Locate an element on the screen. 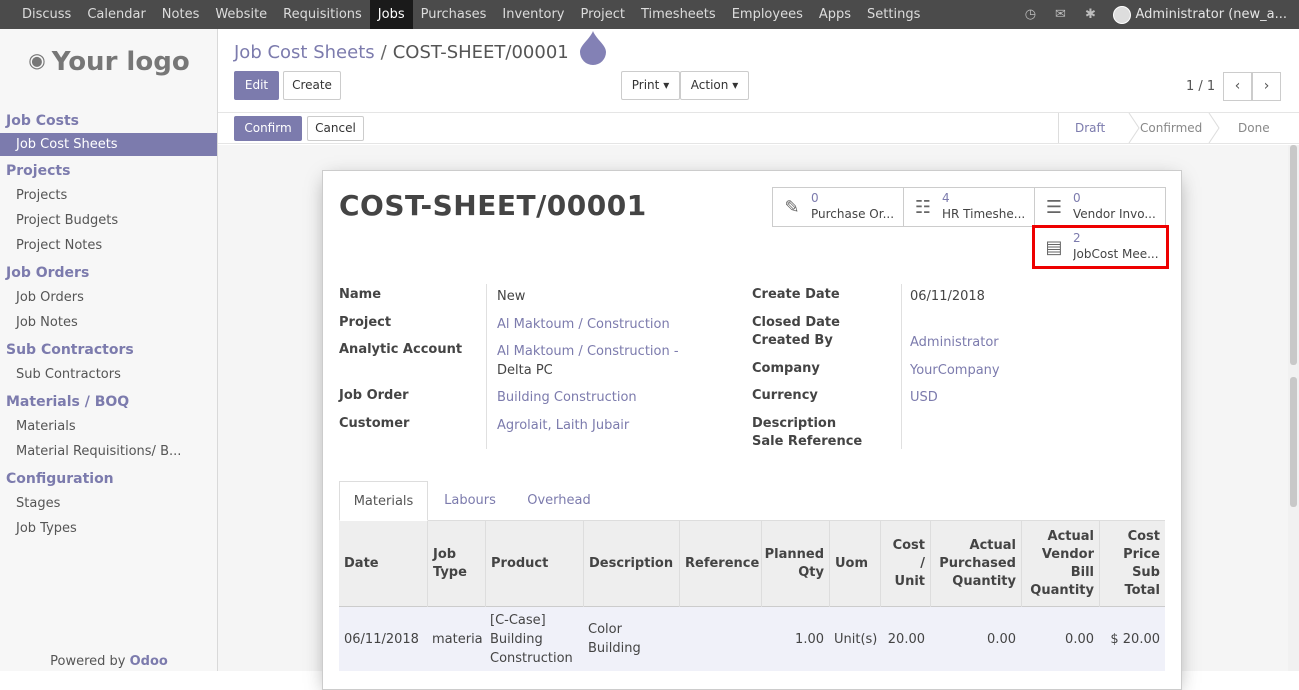 Image resolution: width=1299 pixels, height=690 pixels. menu-timesheets: Timesheets is located at coordinates (678, 14).